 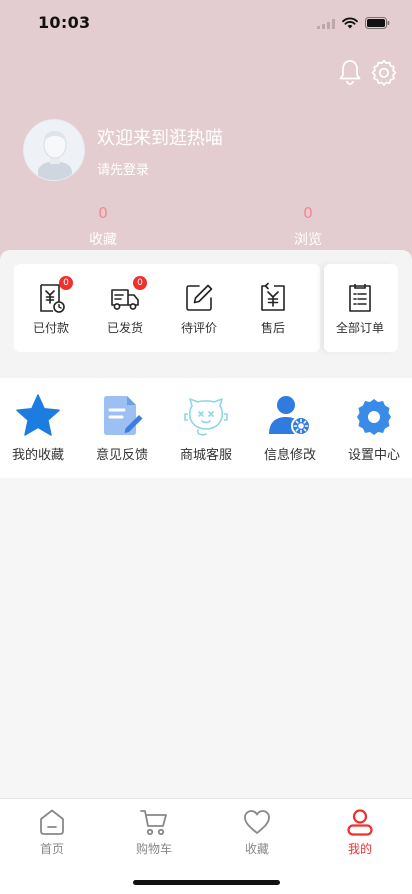 I want to click on stat-favorites: 0 收藏, so click(x=103, y=226).